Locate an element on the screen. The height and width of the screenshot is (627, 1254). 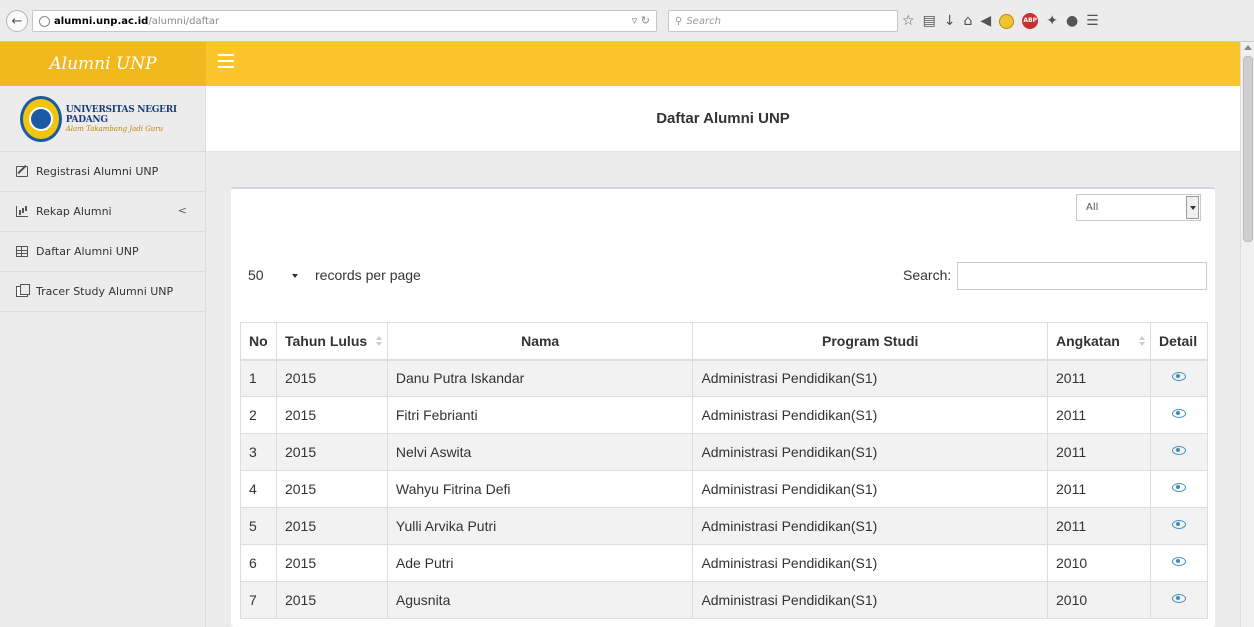
back-arrow-icon: ← is located at coordinates (17, 21).